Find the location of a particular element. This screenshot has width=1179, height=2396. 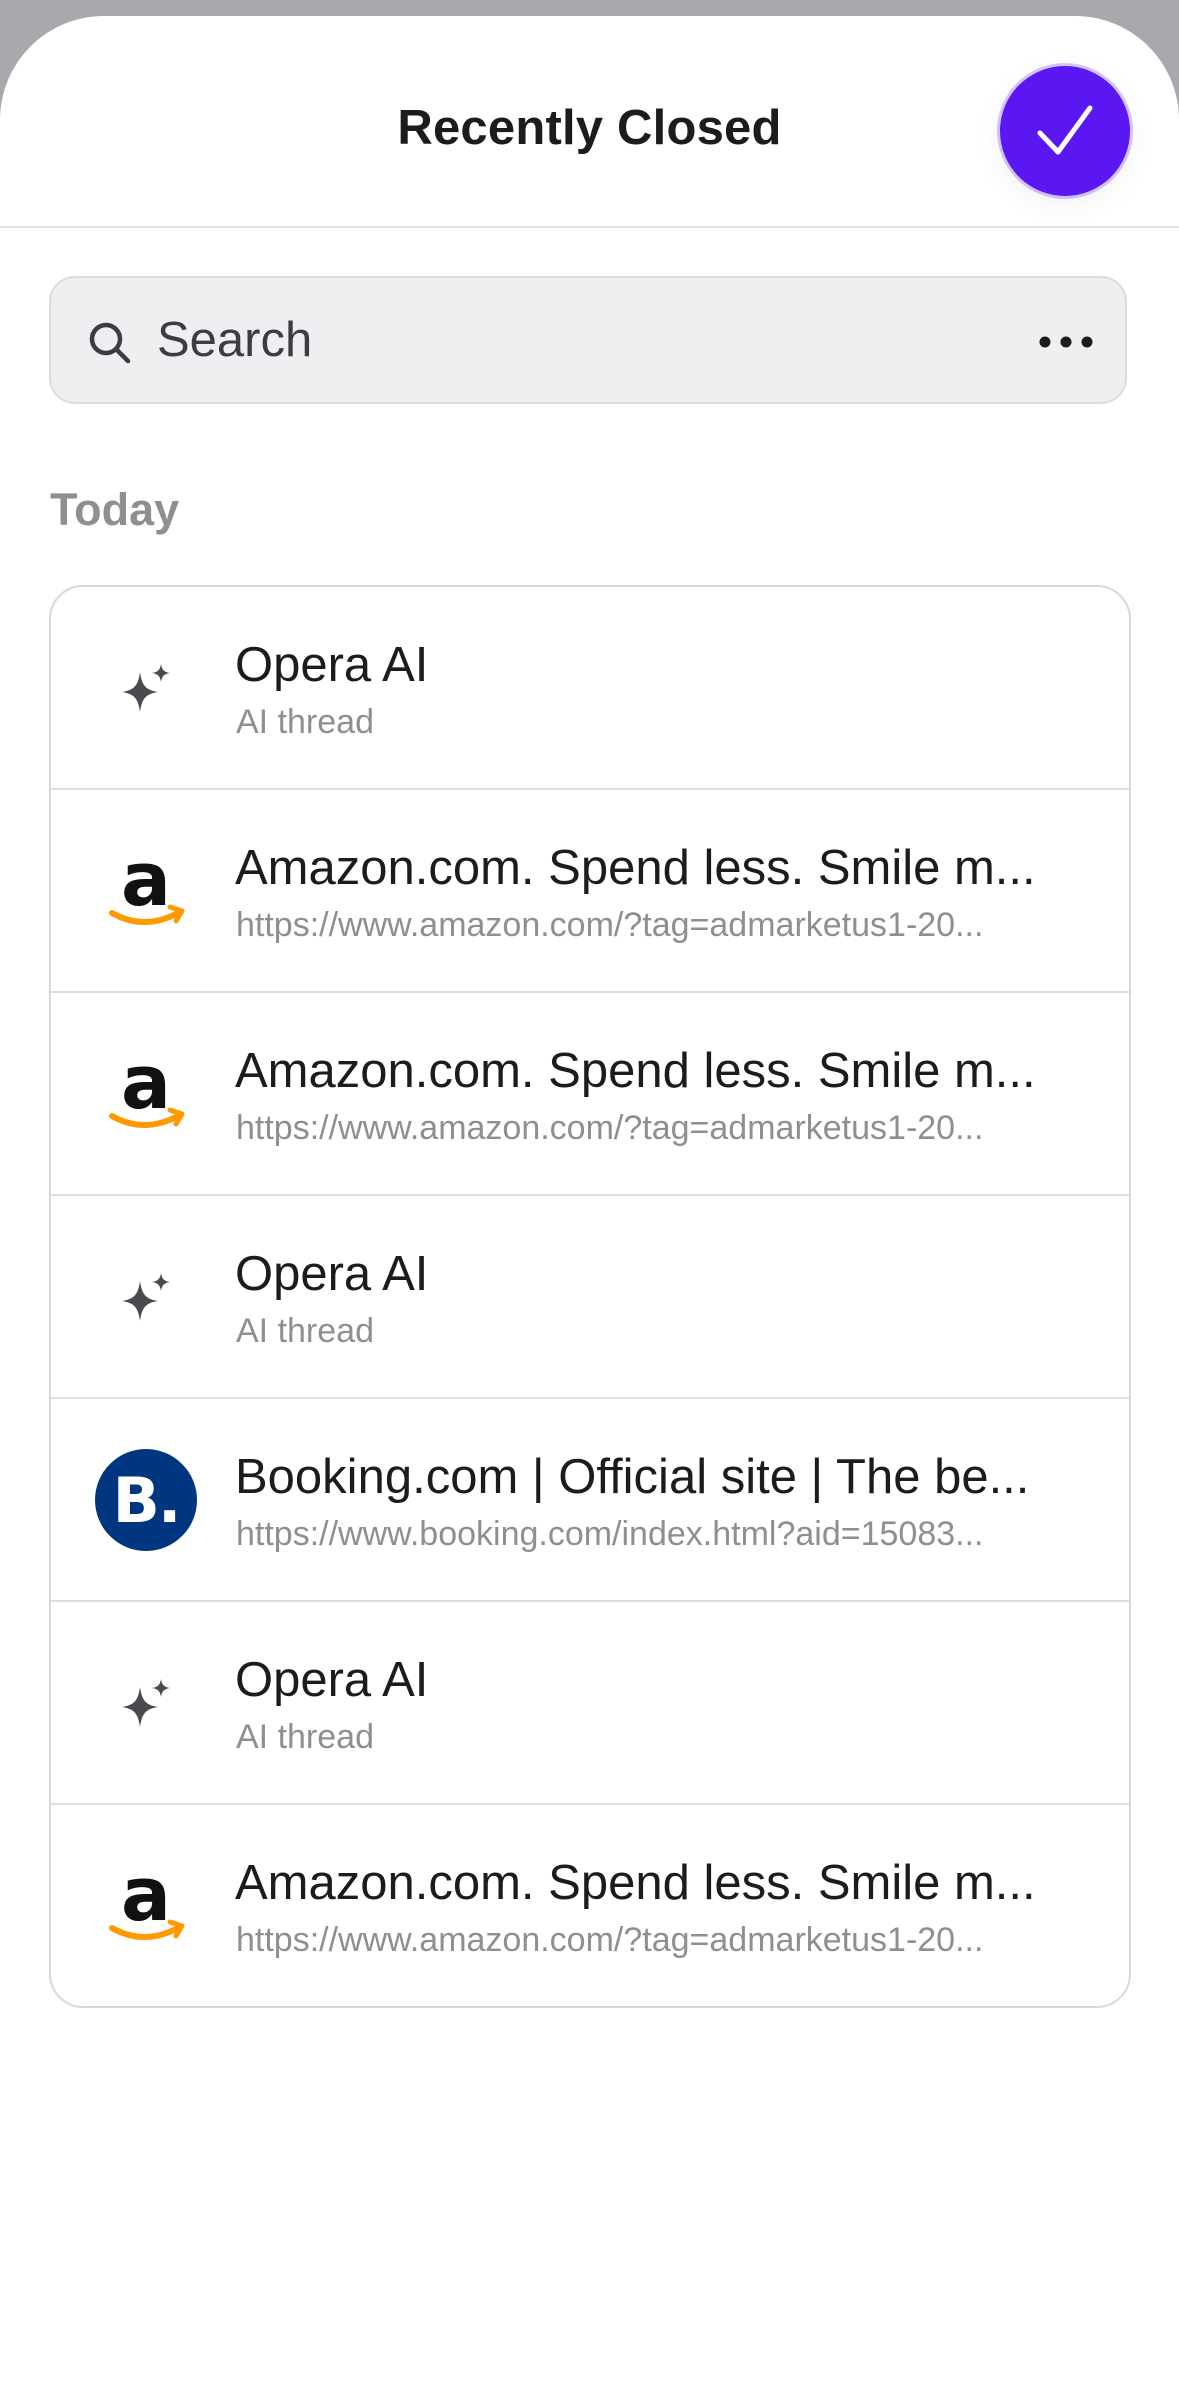

search-icon is located at coordinates (110, 343).